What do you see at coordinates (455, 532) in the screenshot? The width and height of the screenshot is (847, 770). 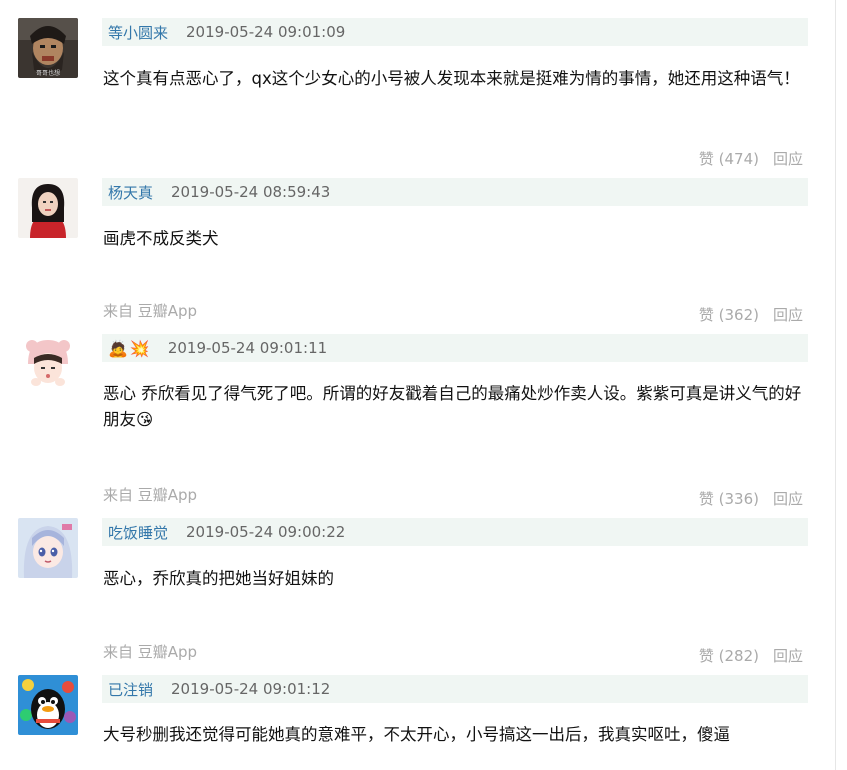 I see `comment-meta: 吃饭睡觉 2019-05-24 09:00:22` at bounding box center [455, 532].